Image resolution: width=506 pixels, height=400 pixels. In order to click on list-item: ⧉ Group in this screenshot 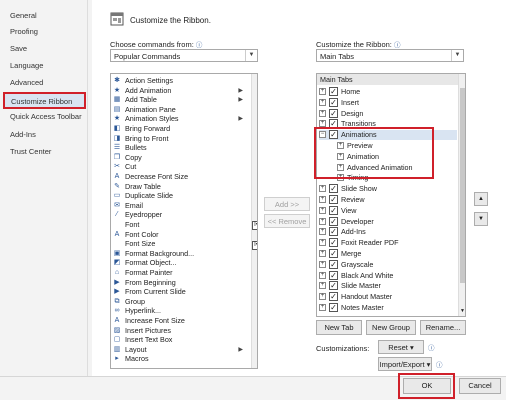, I will do `click(181, 302)`.